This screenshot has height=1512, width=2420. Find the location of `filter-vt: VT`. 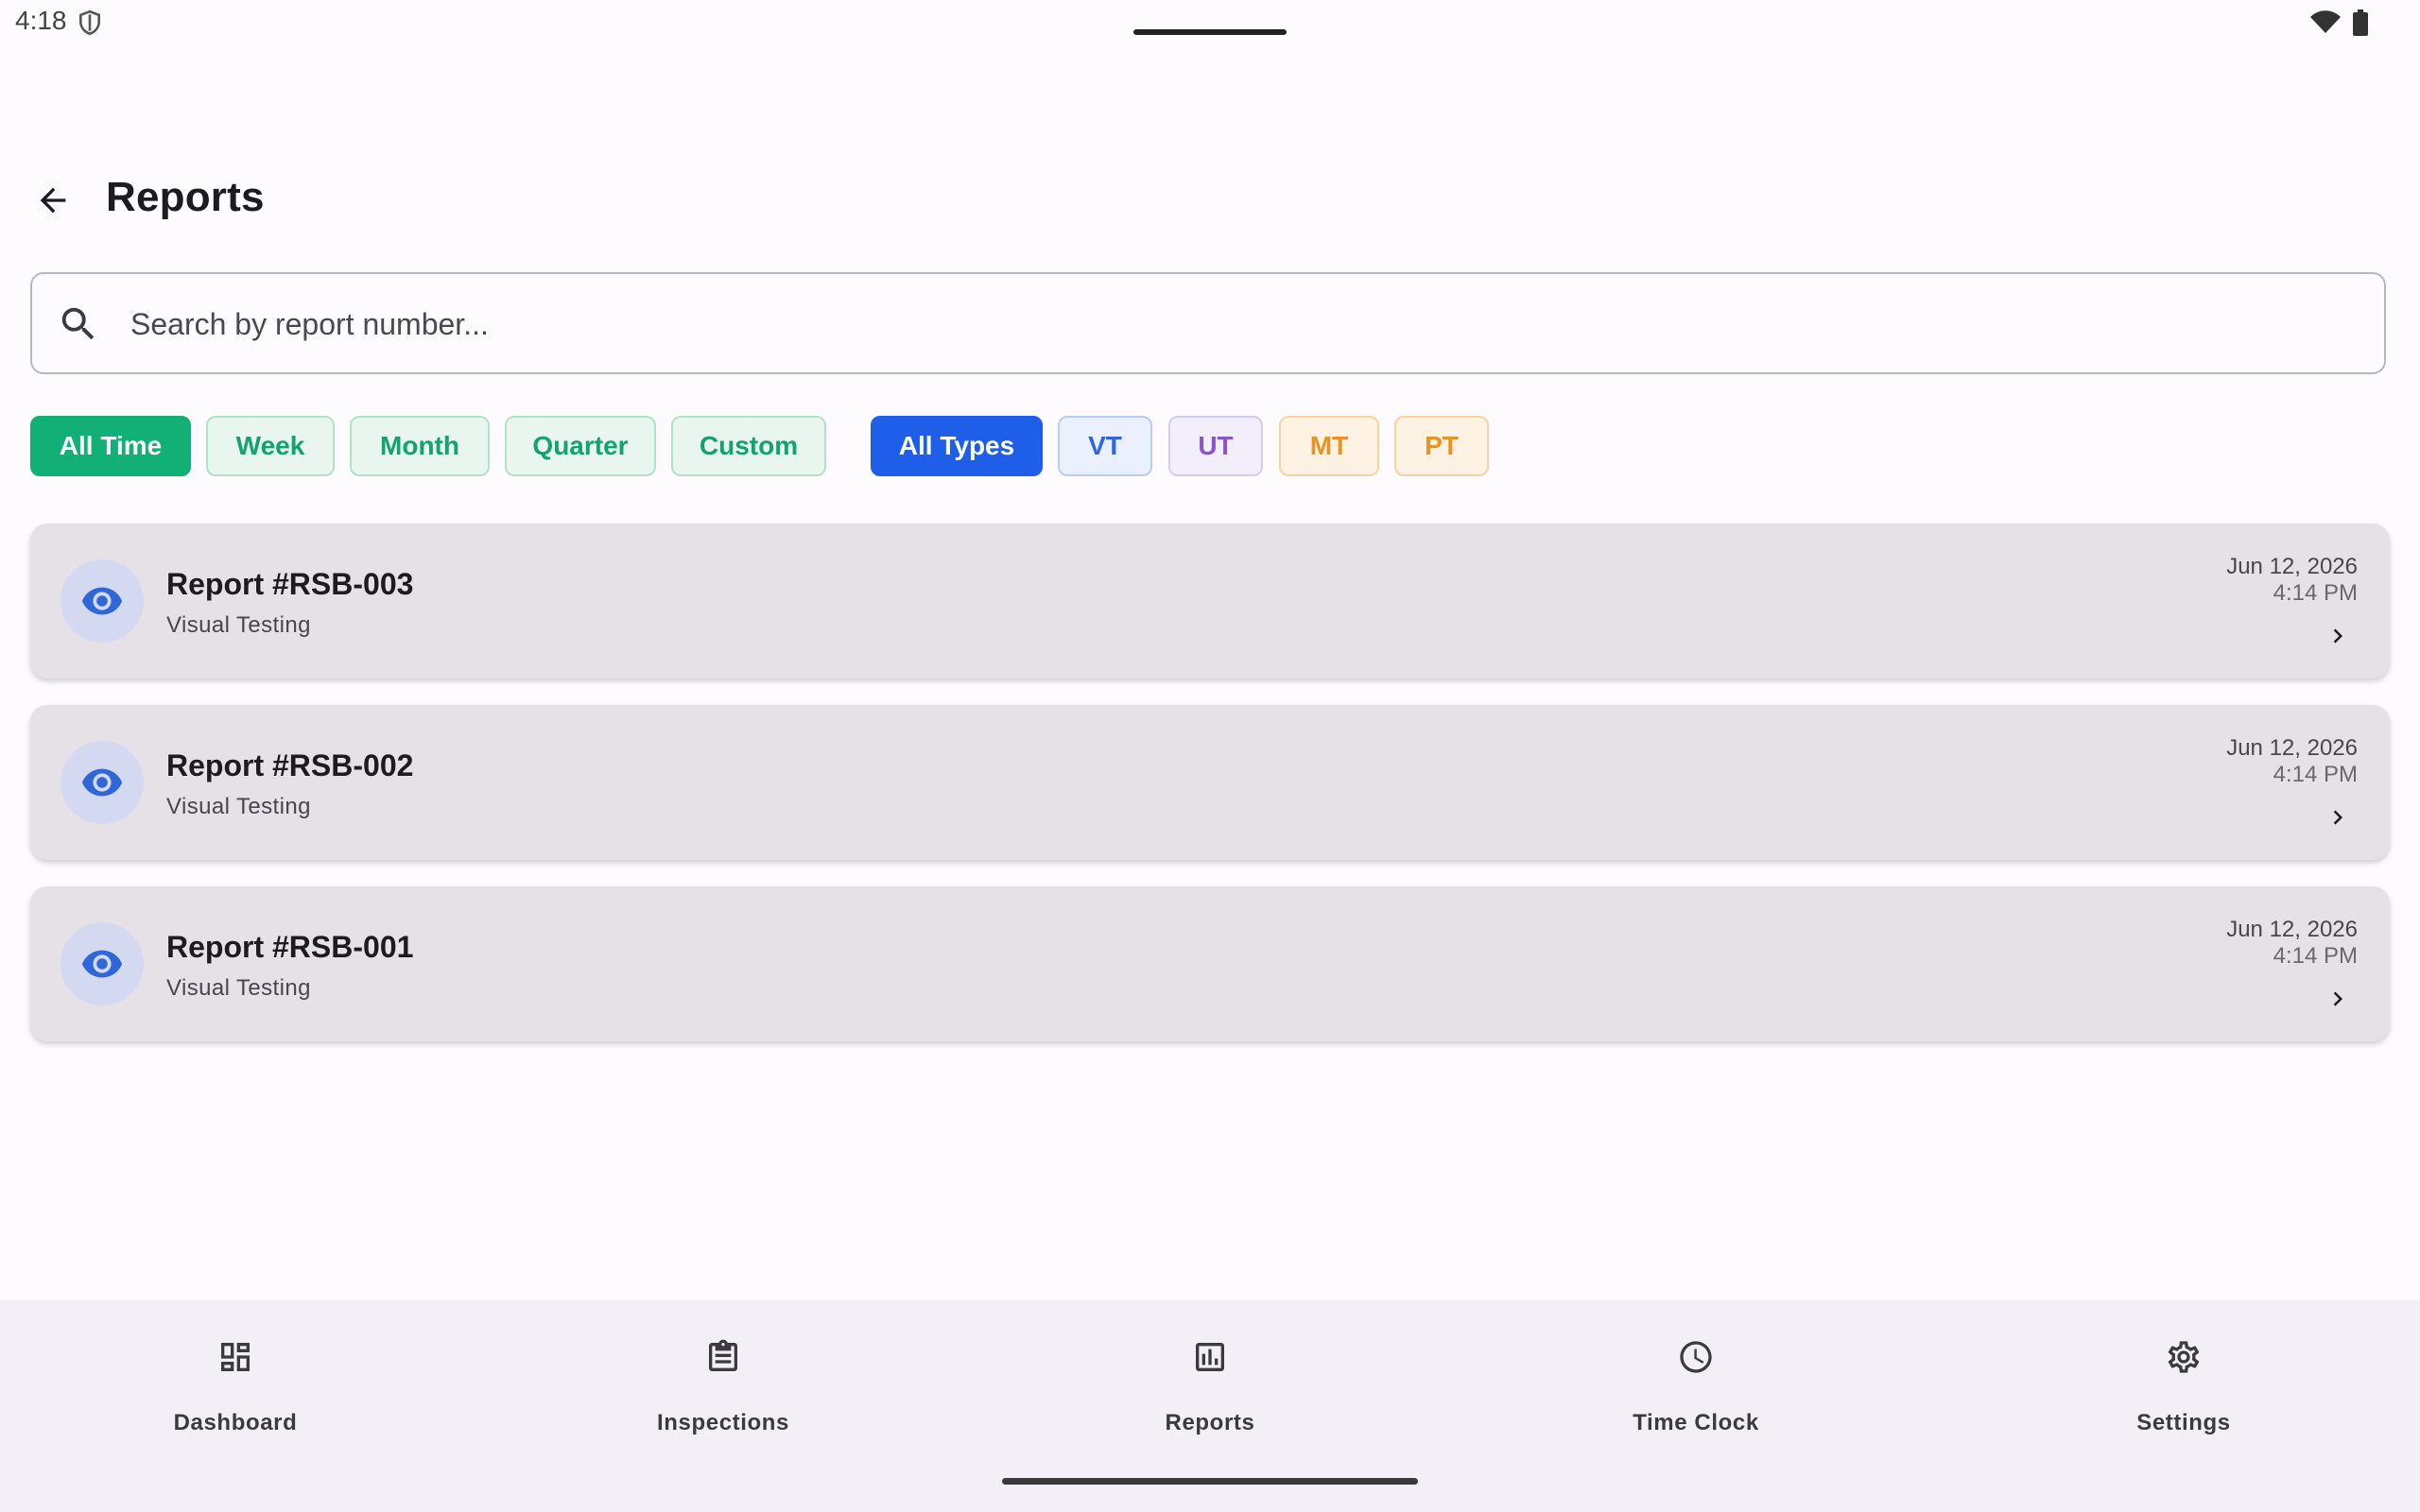

filter-vt: VT is located at coordinates (1105, 446).